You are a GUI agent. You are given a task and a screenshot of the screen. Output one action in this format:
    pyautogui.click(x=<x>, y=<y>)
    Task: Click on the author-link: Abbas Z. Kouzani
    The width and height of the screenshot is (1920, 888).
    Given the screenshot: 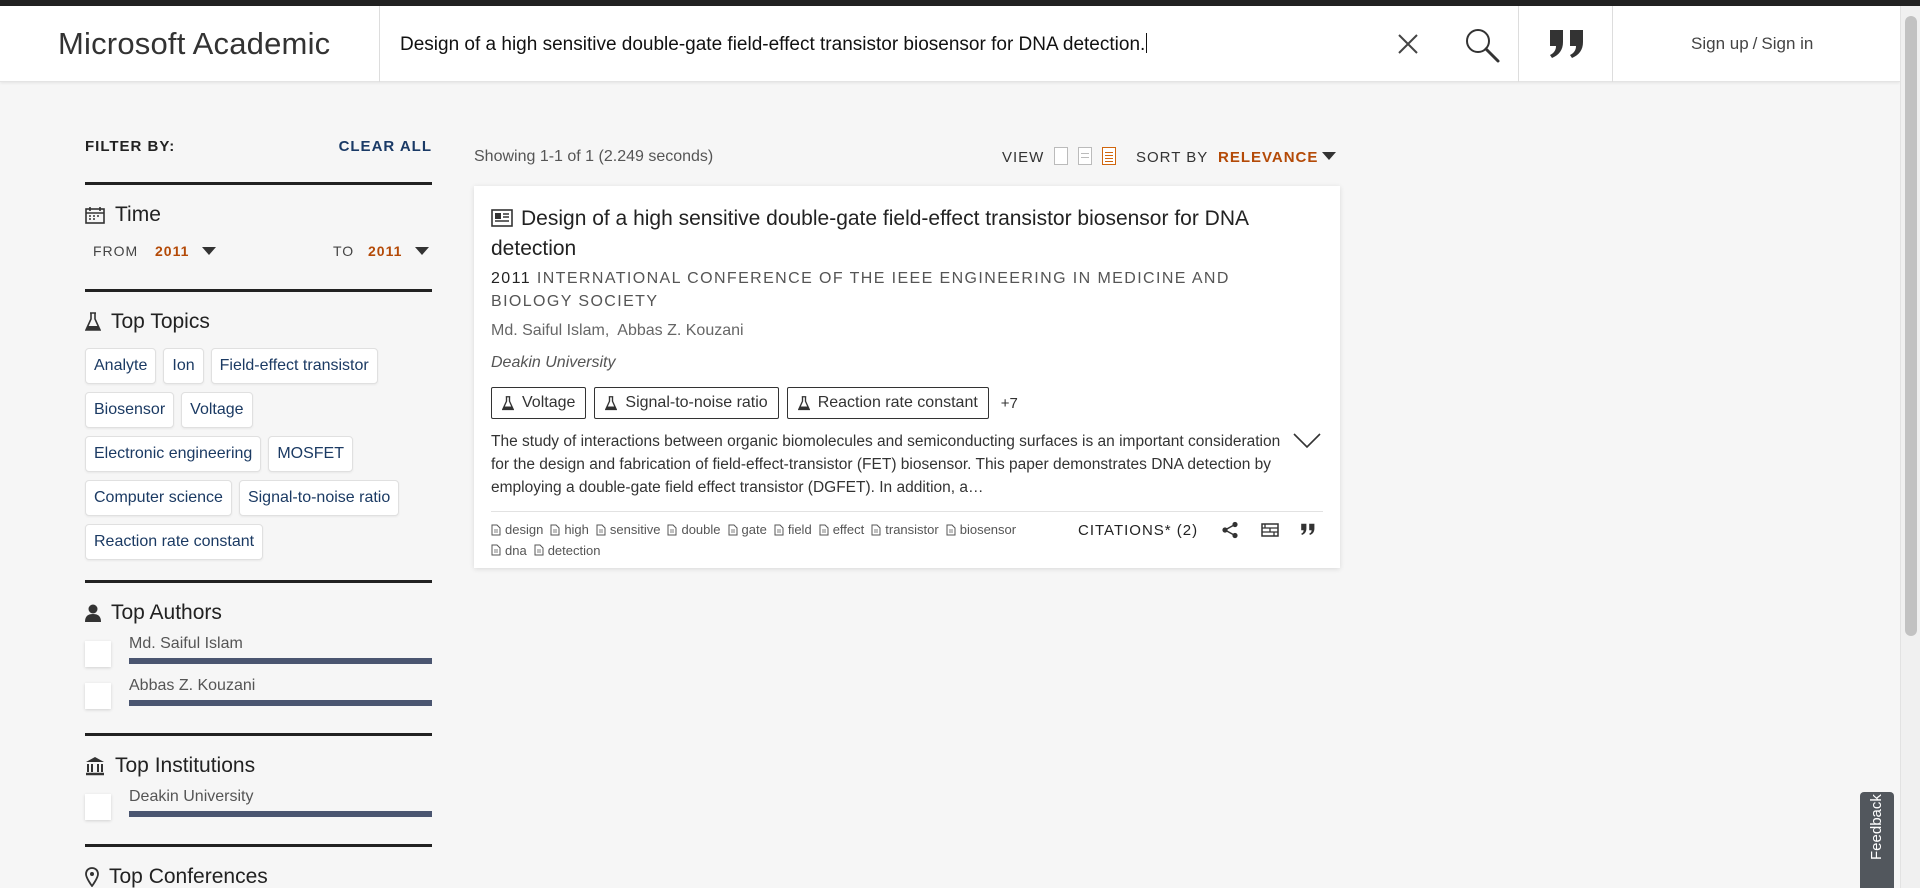 What is the action you would take?
    pyautogui.click(x=680, y=330)
    